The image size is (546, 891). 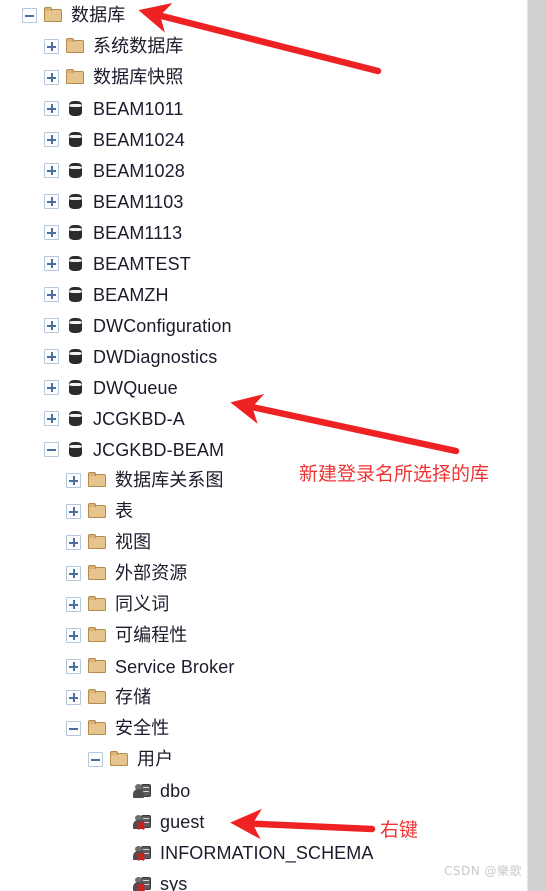 I want to click on tree-node: BEAM1103, so click(x=264, y=201).